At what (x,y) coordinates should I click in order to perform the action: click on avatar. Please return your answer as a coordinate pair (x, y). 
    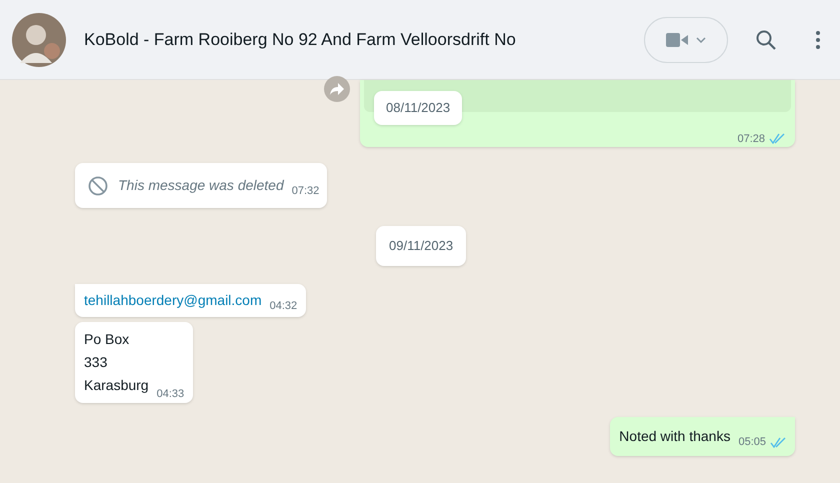
    Looking at the image, I should click on (39, 39).